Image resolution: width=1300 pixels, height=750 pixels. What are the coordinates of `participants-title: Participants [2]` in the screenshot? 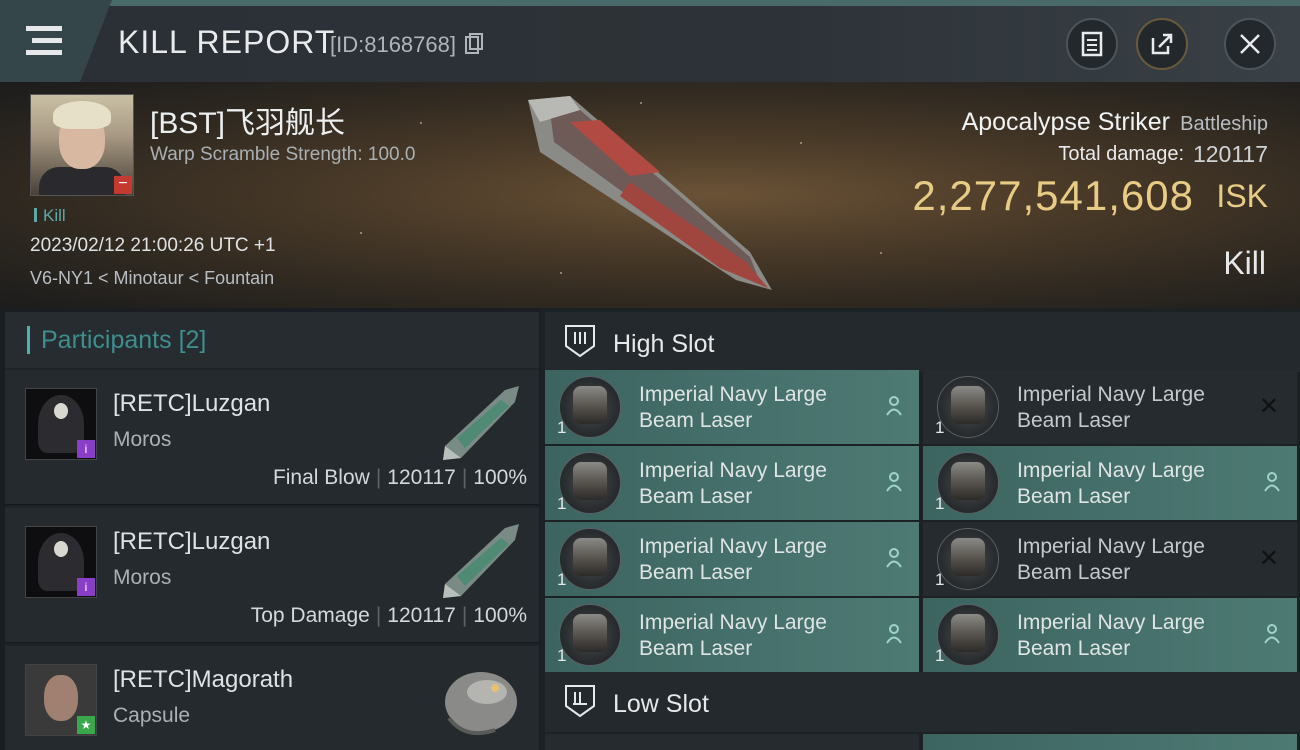 It's located at (123, 340).